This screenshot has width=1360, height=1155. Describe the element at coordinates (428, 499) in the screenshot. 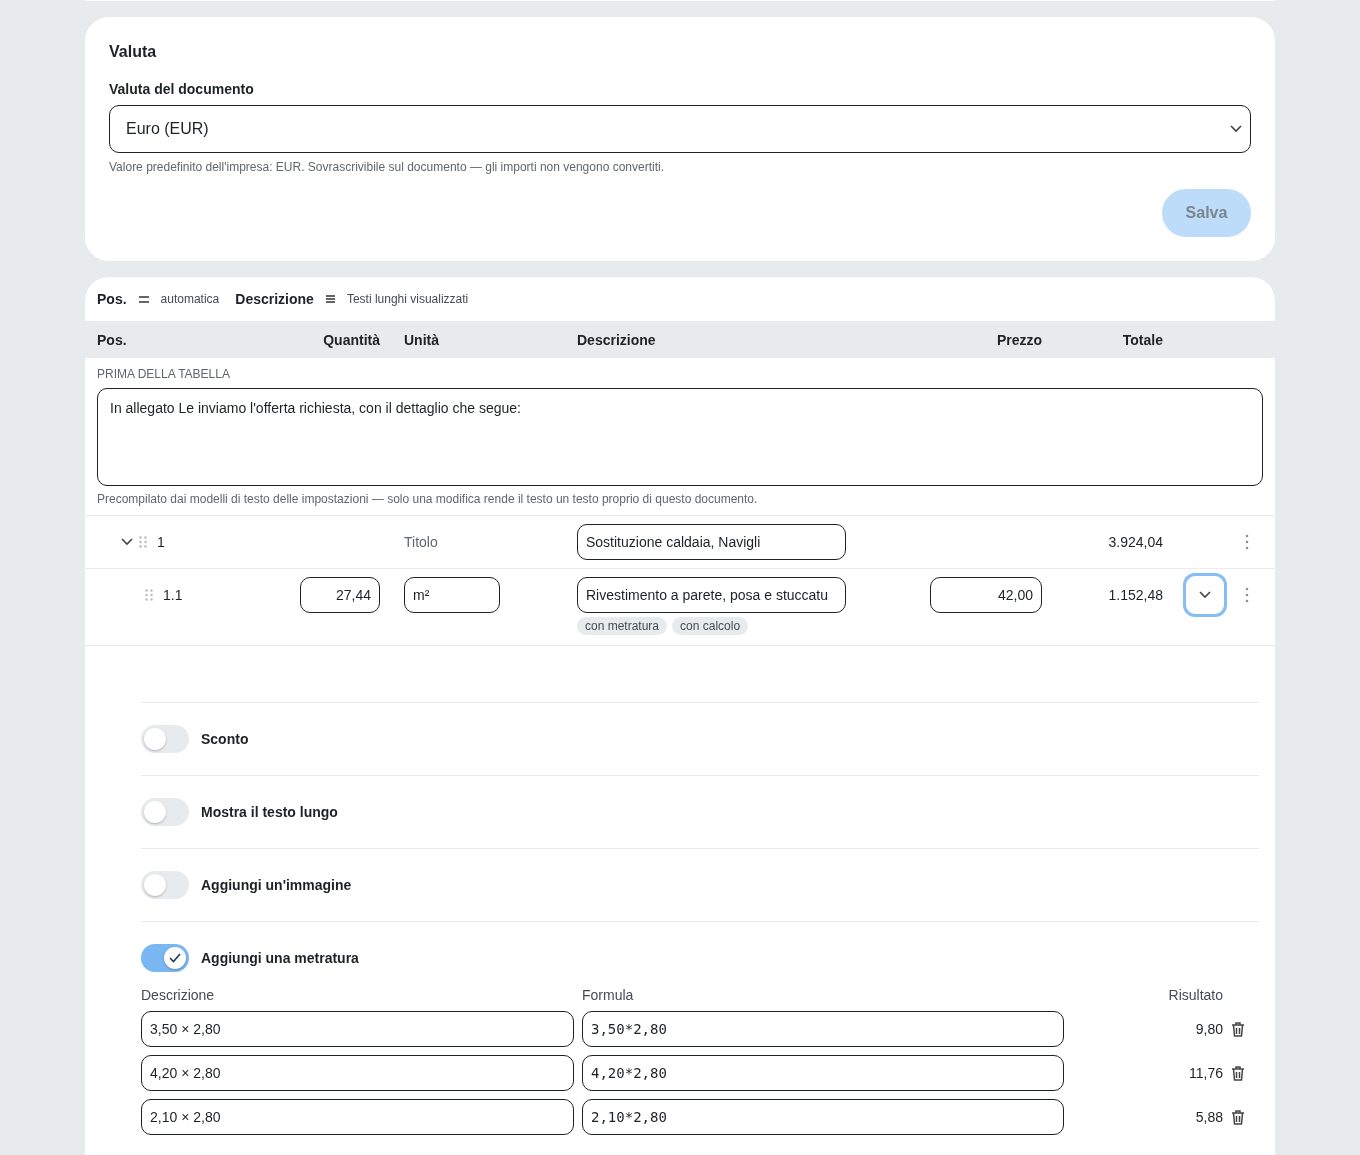

I see `hint-text: Precompilato dai modelli di testo delle impostazioni — solo una modifica rende il testo un testo proprio di questo documento.` at that location.